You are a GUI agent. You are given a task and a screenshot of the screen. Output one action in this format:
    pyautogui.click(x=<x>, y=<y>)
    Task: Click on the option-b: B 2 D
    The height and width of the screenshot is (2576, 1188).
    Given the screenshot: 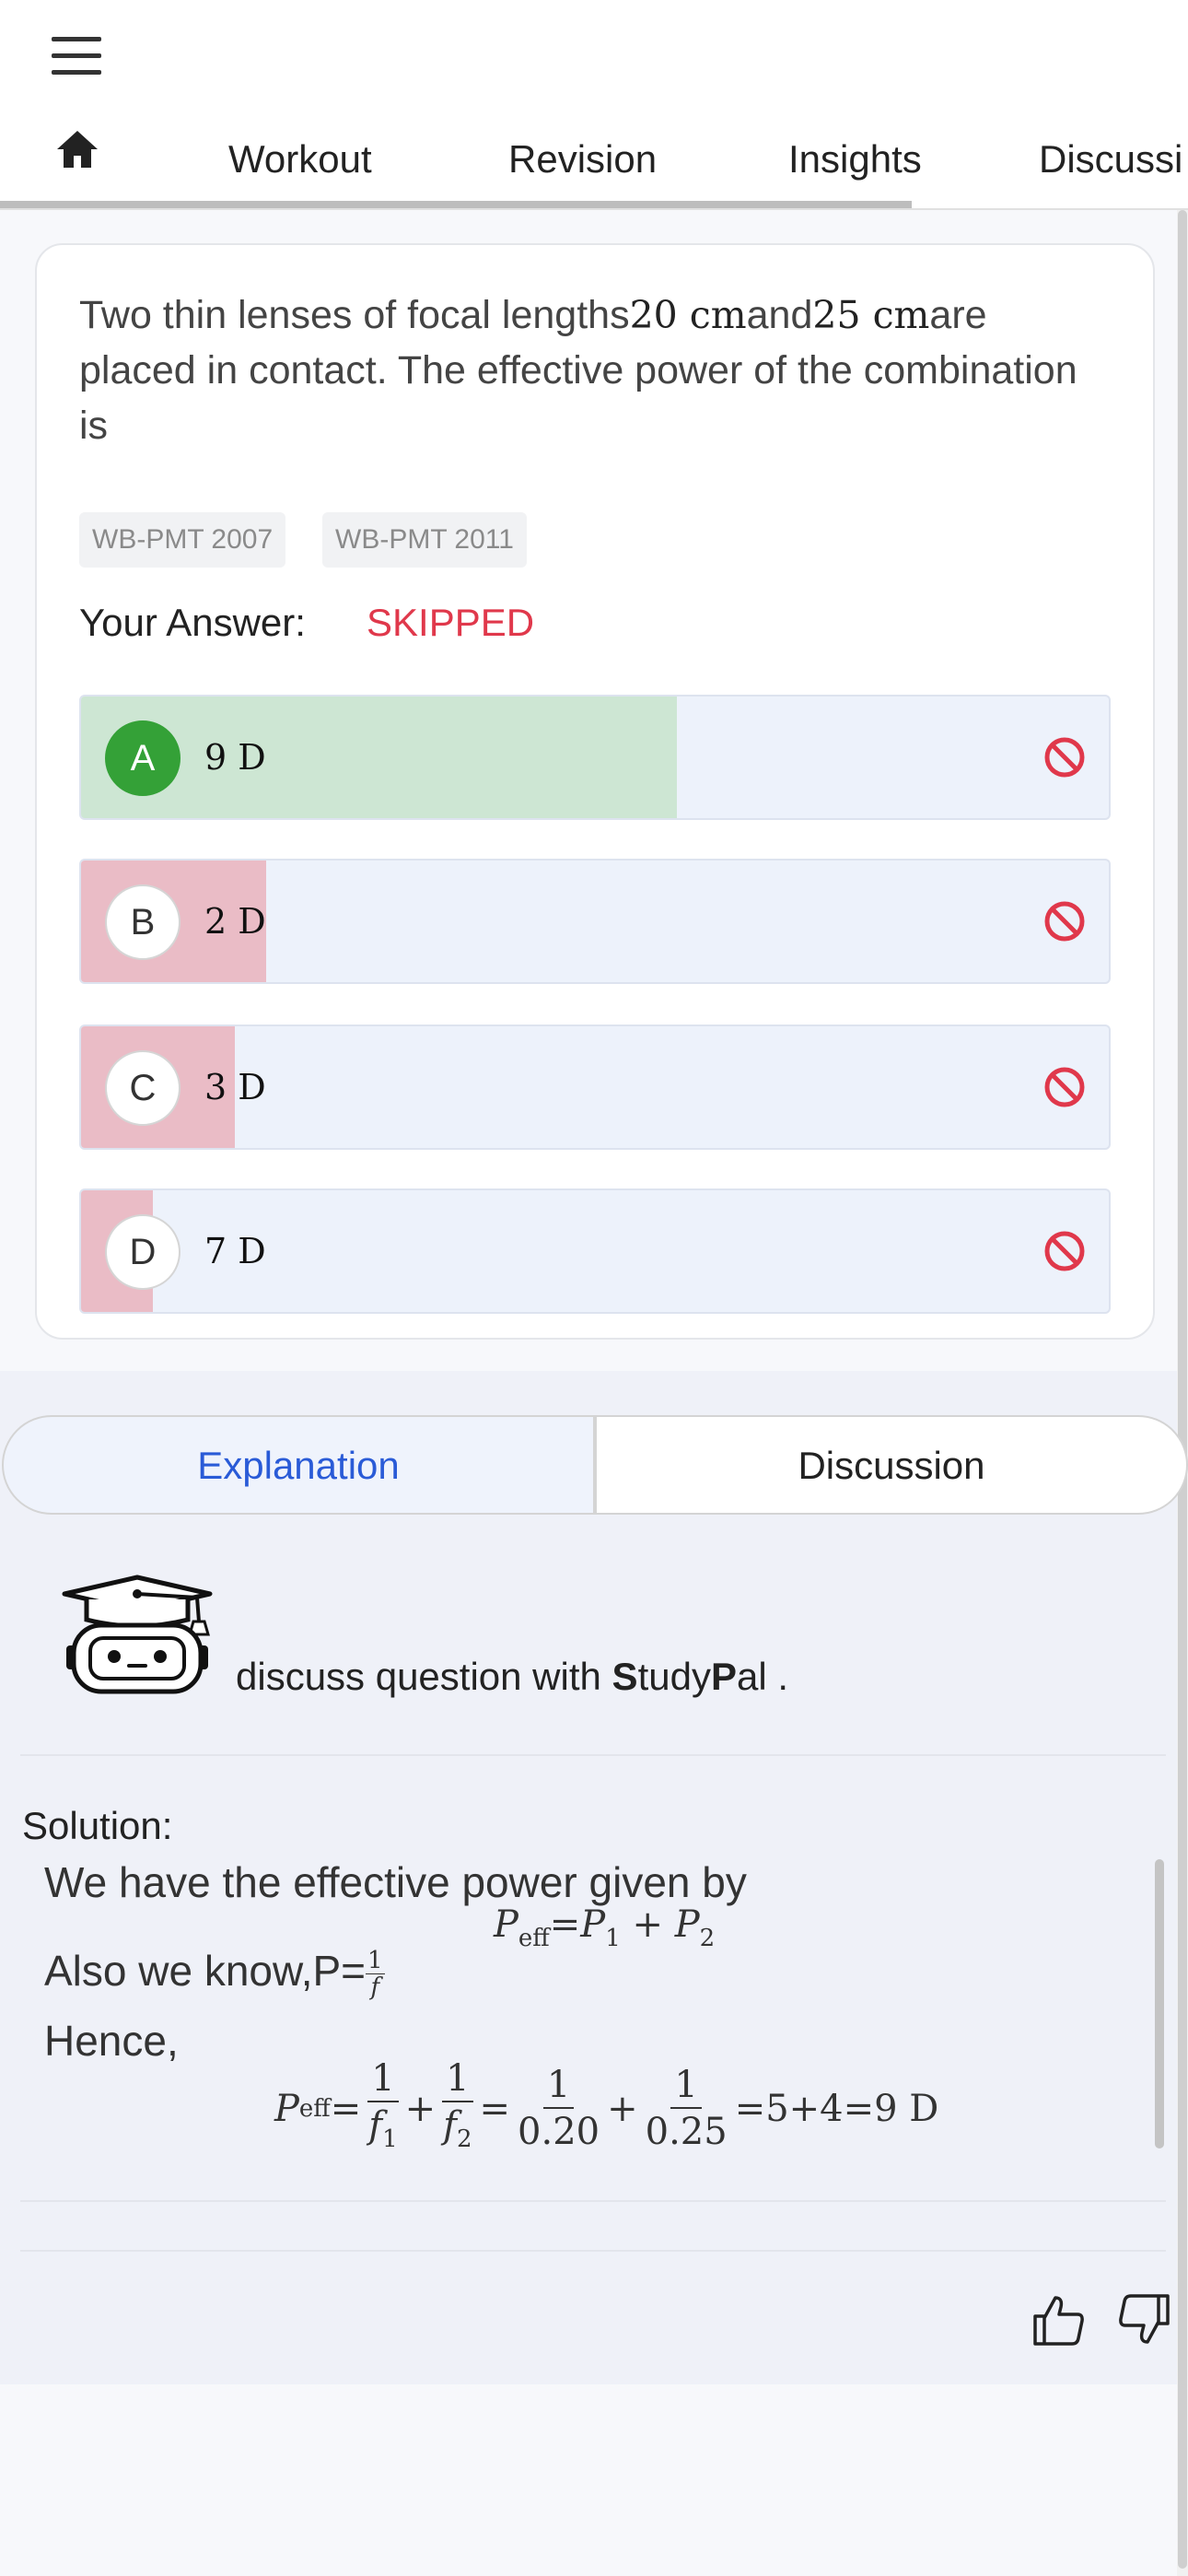 What is the action you would take?
    pyautogui.click(x=595, y=921)
    